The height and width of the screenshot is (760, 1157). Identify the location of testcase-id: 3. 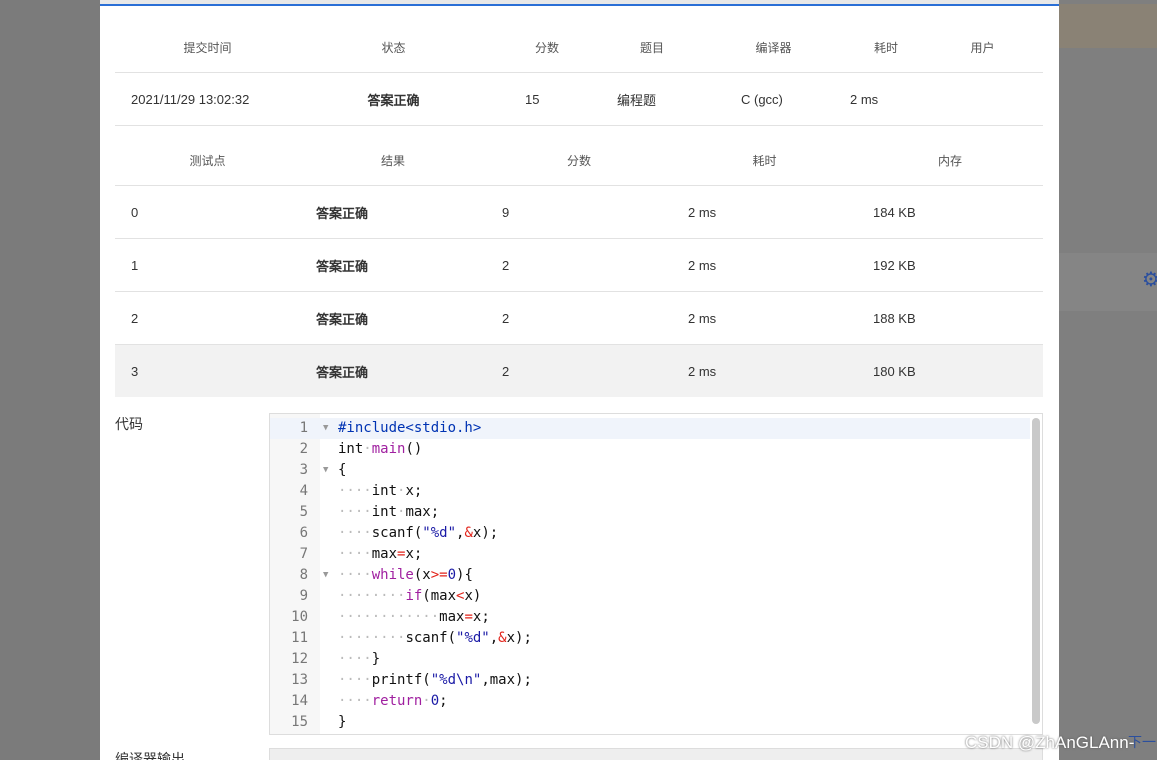
(207, 370).